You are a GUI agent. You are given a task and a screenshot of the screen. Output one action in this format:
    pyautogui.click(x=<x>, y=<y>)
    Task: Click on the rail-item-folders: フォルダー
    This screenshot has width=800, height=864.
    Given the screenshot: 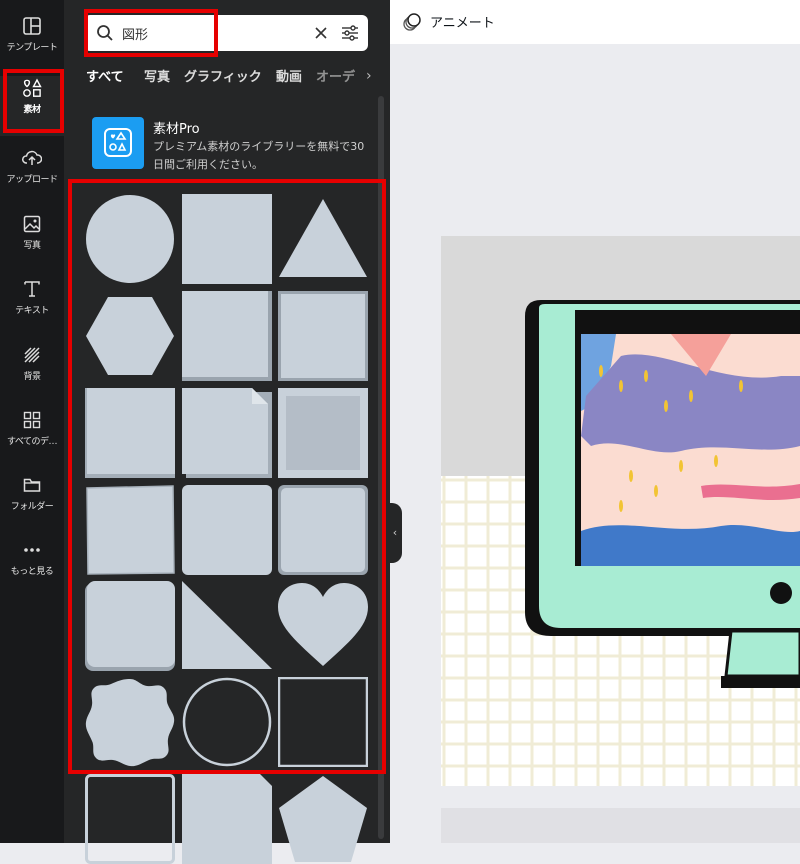 What is the action you would take?
    pyautogui.click(x=32, y=503)
    